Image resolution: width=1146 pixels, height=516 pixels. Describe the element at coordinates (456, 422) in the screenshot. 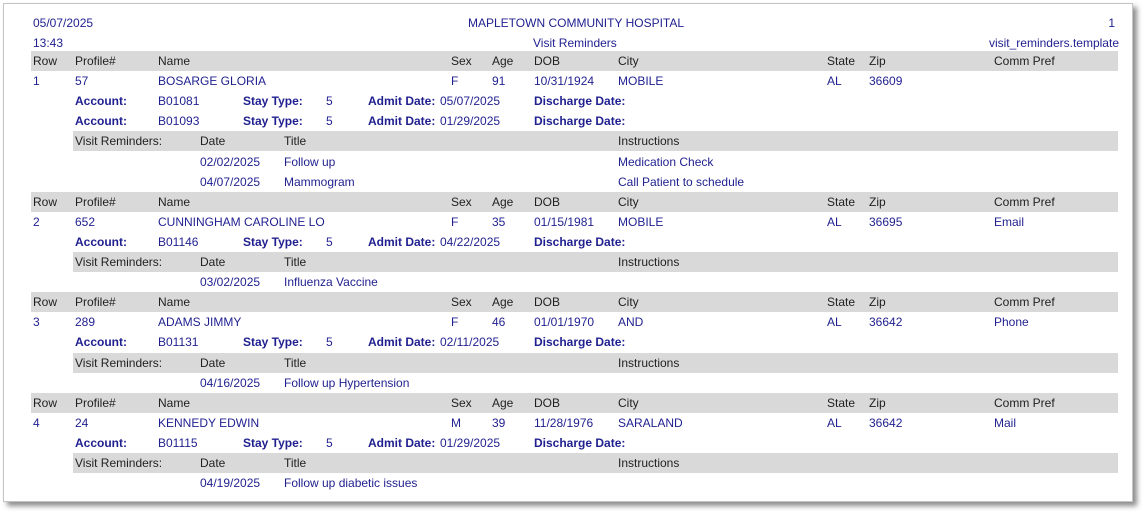

I see `patient-sex: M` at that location.